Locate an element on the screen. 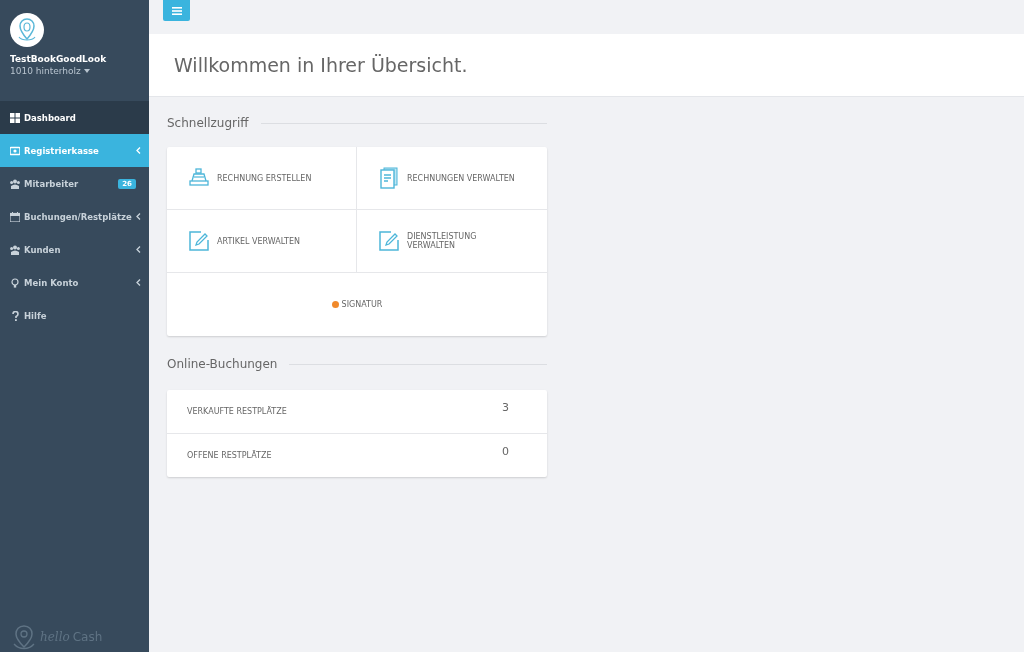  lightbulb-icon is located at coordinates (15, 282).